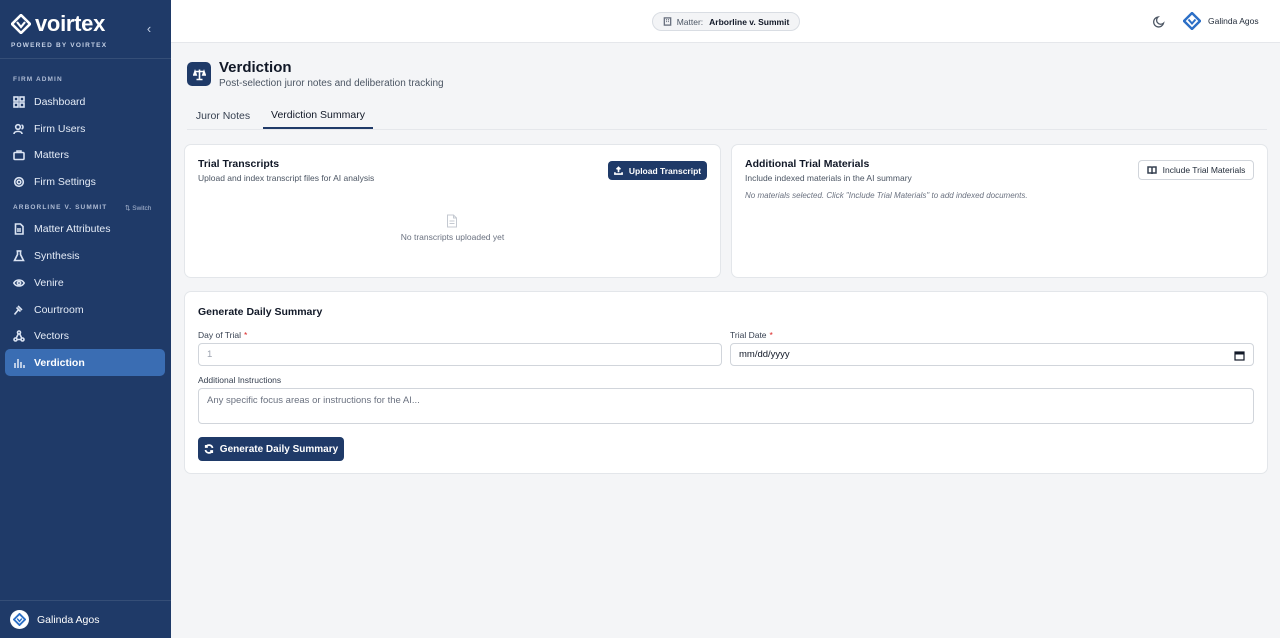  I want to click on sidebar-item-matter-attributes: Matter Attributes, so click(85, 228).